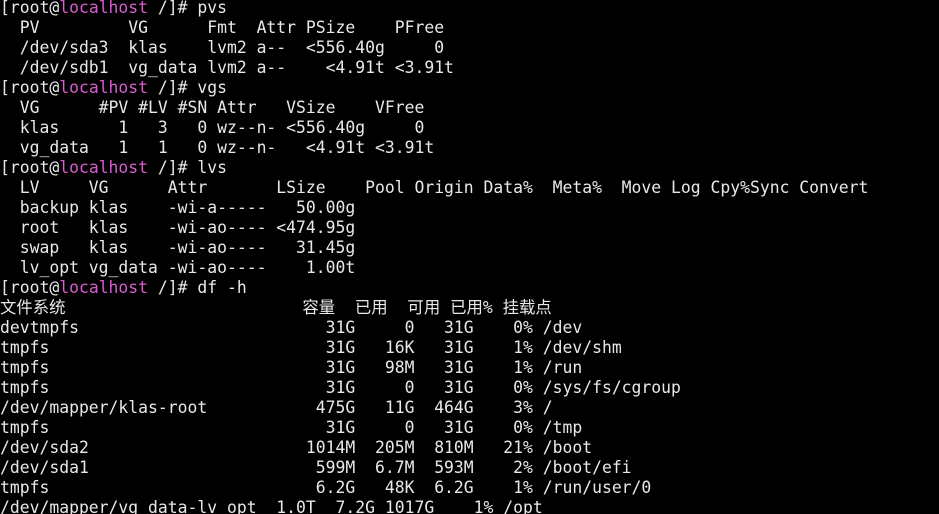 The width and height of the screenshot is (939, 514). Describe the element at coordinates (217, 147) in the screenshot. I see `output-line: vg_data 1 1 0 wz--n- <4.91t <3.91t` at that location.